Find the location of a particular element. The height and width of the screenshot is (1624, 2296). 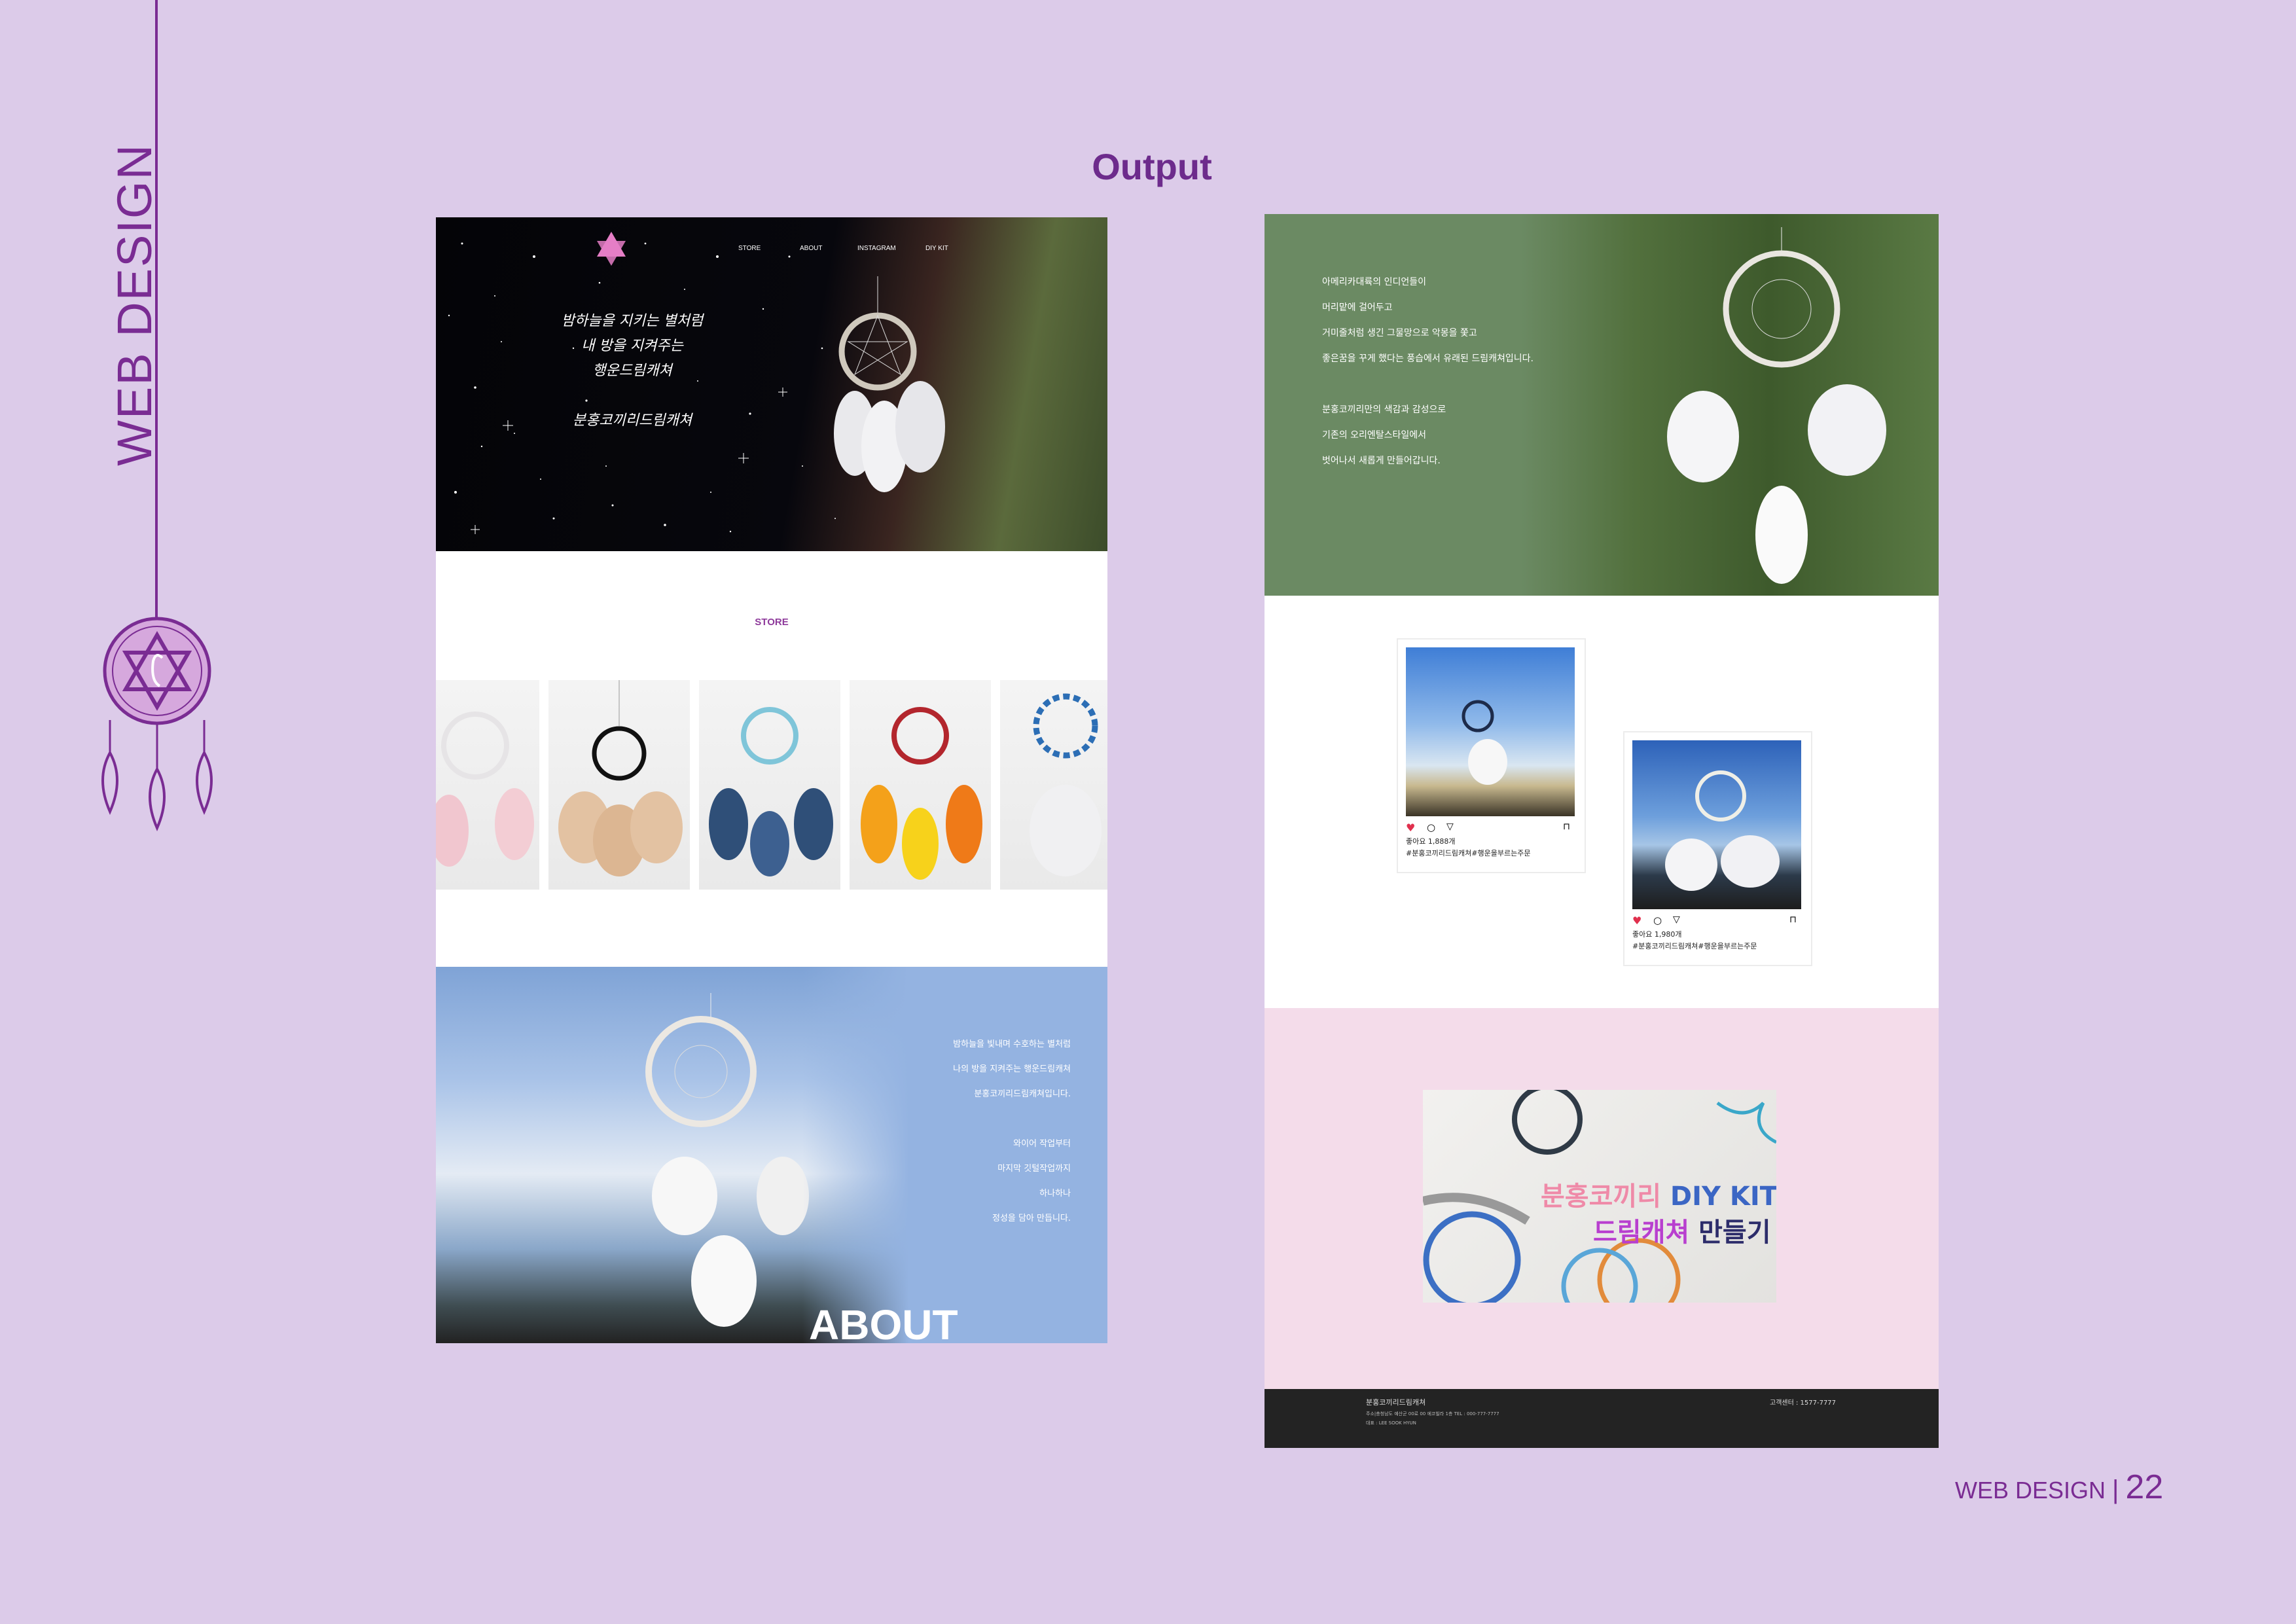

store-section: STORE is located at coordinates (771, 760).